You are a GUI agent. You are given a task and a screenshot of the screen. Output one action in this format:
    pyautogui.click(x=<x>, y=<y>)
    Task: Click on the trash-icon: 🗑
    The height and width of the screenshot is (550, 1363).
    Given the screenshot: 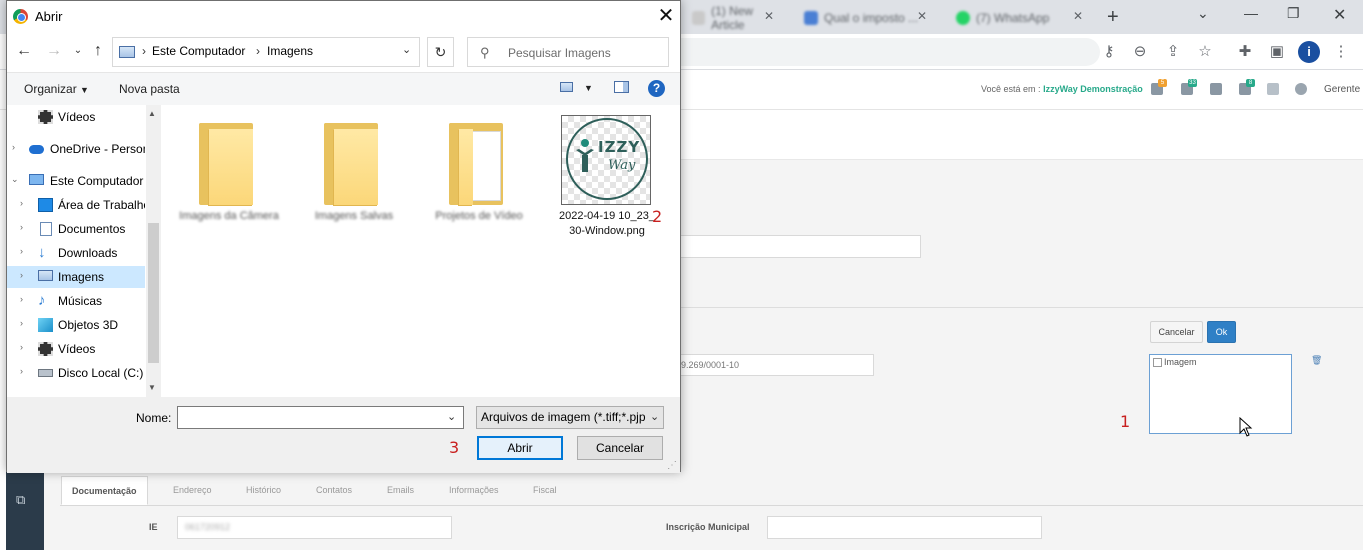 What is the action you would take?
    pyautogui.click(x=1316, y=360)
    